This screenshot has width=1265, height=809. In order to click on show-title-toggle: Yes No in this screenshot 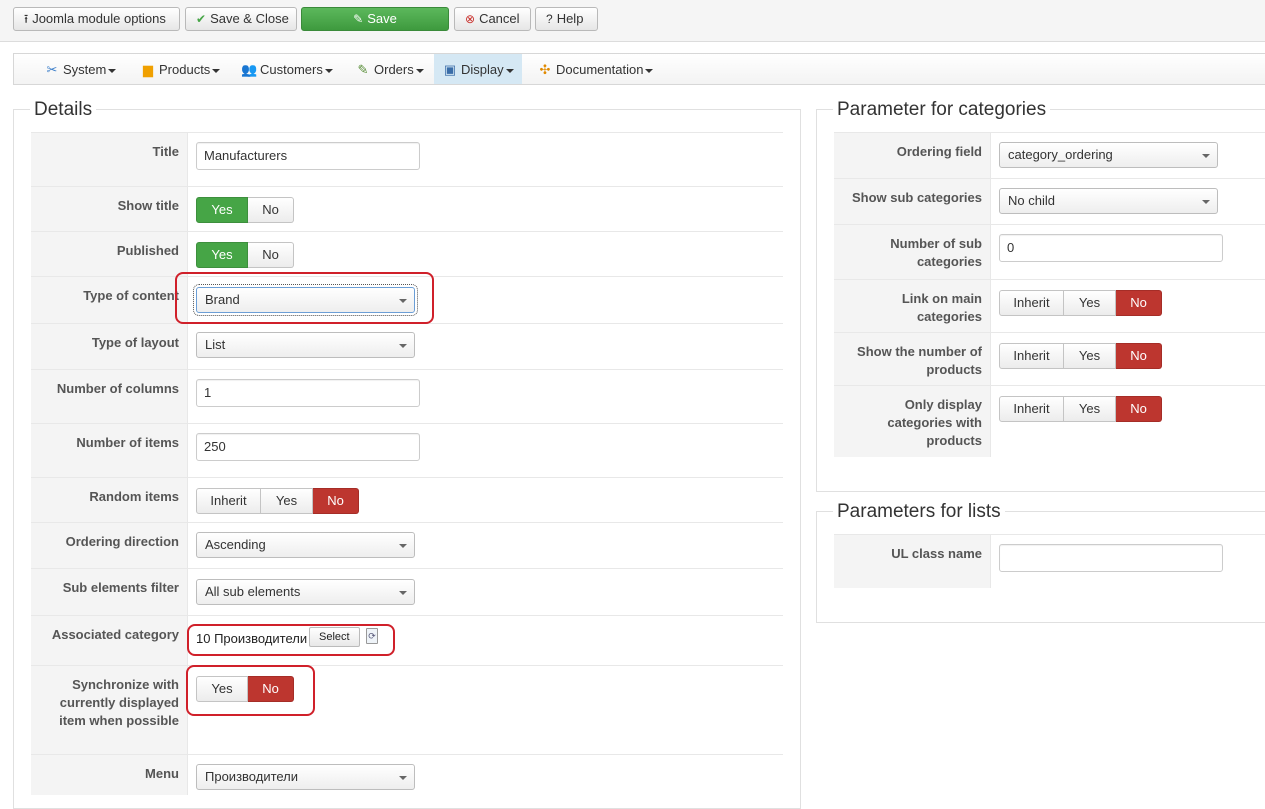, I will do `click(245, 210)`.